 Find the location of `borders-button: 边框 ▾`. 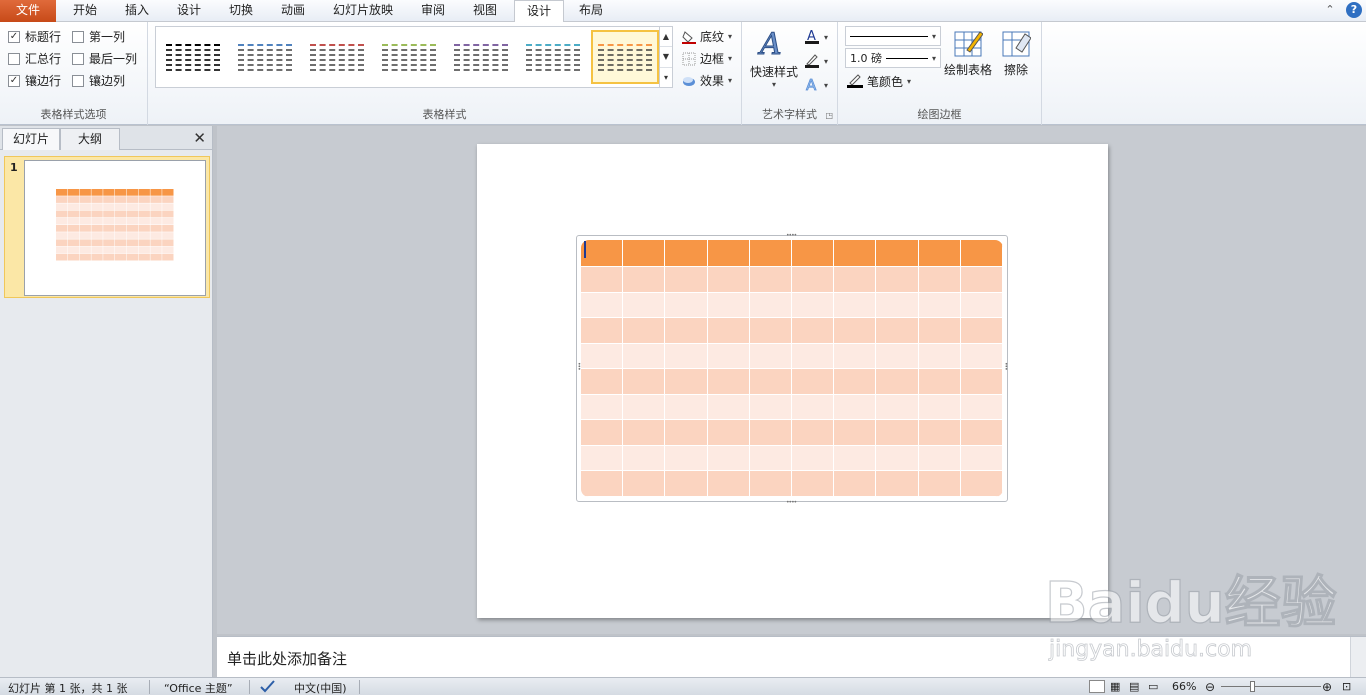

borders-button: 边框 ▾ is located at coordinates (707, 58).